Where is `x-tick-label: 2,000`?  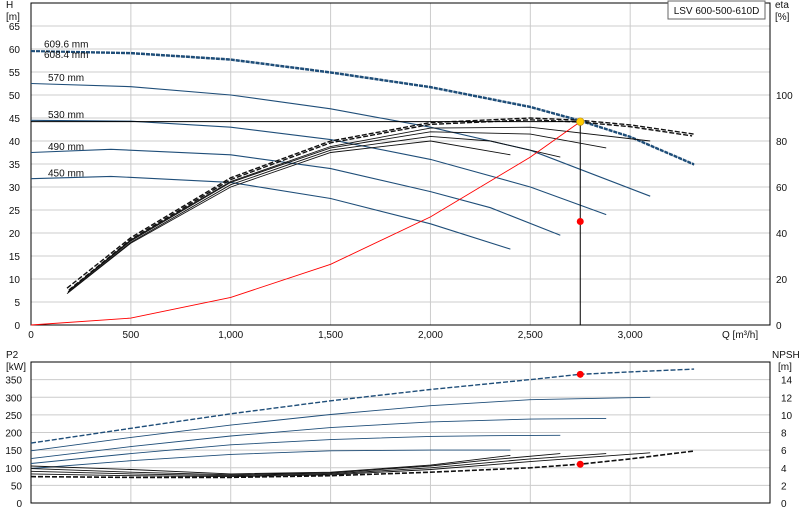 x-tick-label: 2,000 is located at coordinates (430, 335).